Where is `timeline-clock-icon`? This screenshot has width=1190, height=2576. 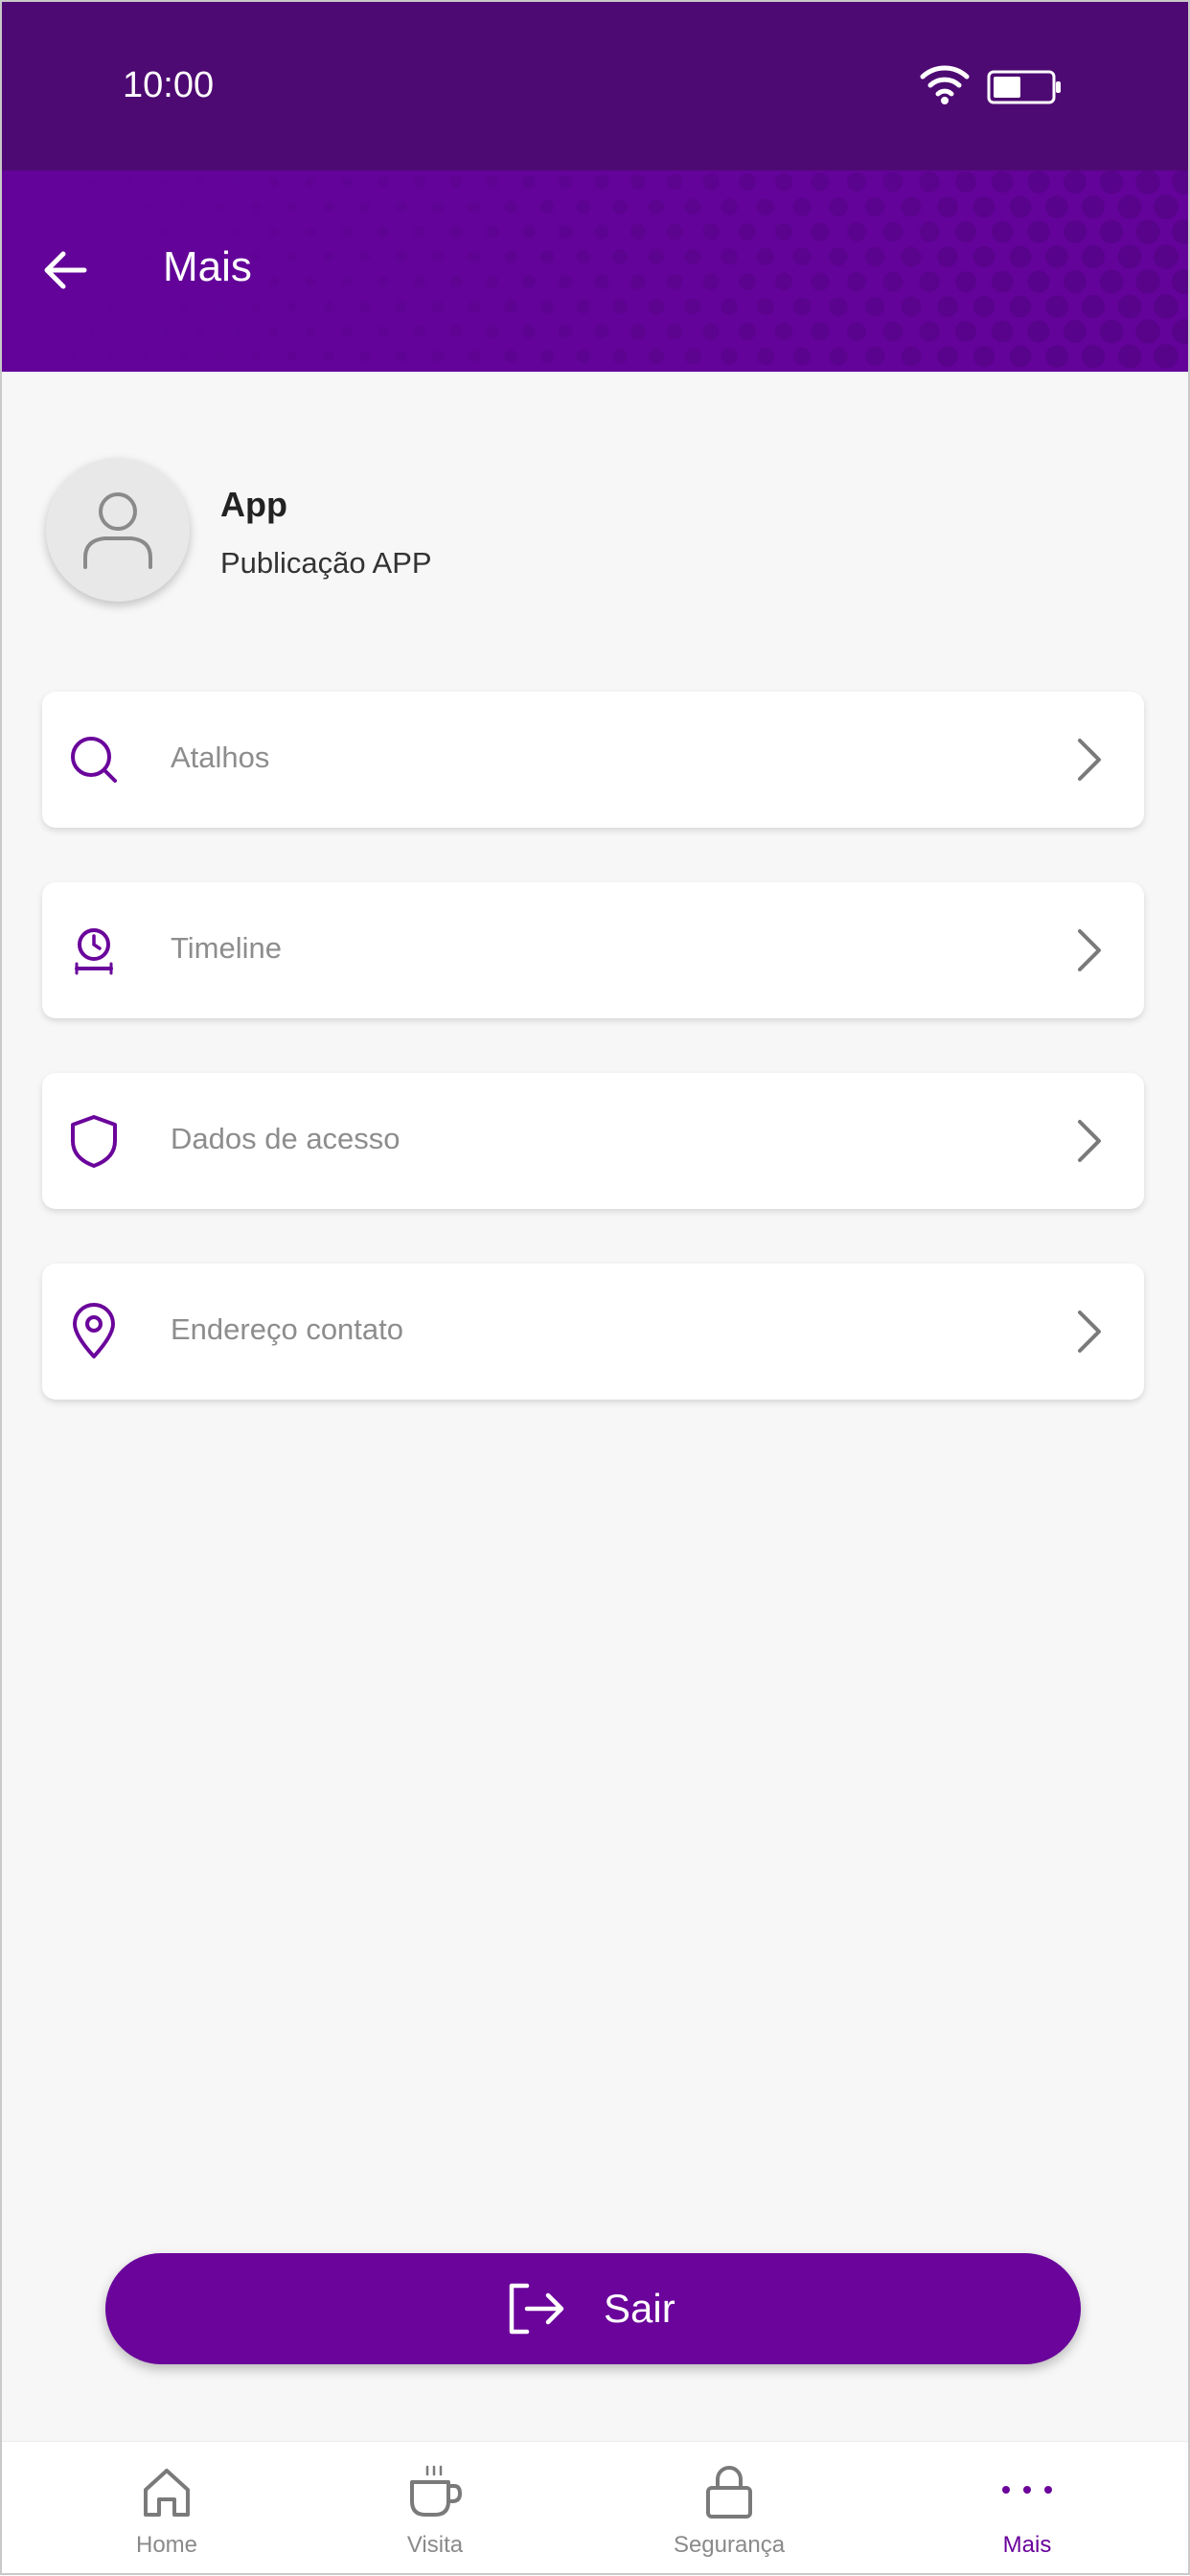
timeline-clock-icon is located at coordinates (94, 950).